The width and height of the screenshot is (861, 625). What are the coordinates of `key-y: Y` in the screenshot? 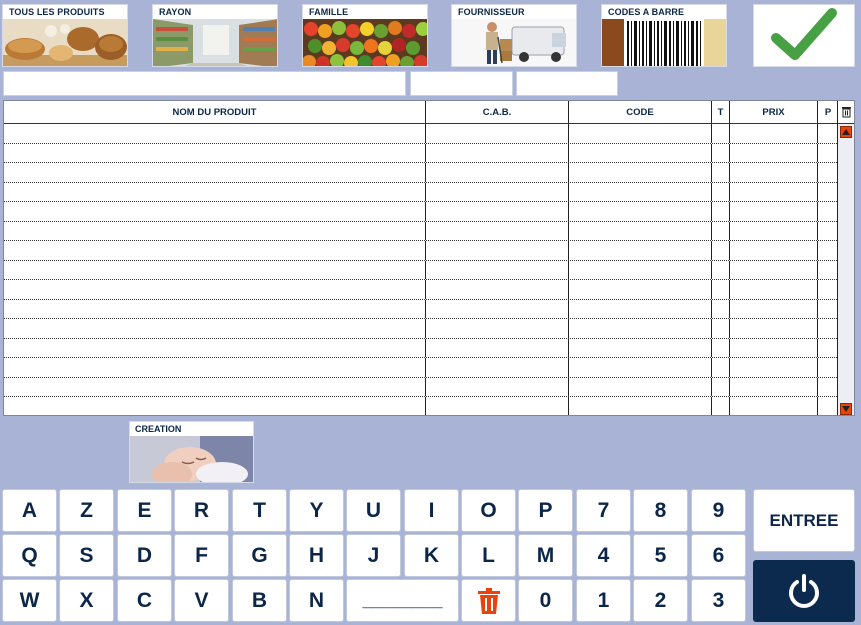 It's located at (316, 510).